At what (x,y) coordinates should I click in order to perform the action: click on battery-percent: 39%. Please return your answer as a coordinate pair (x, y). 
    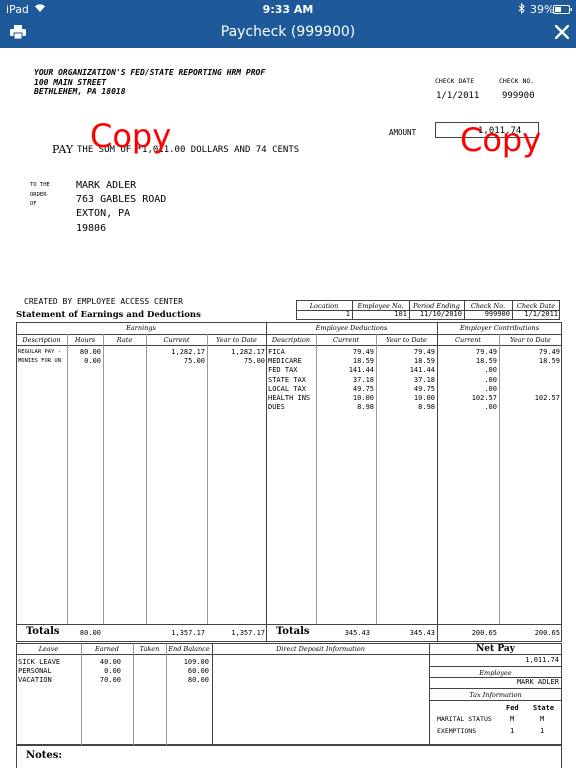
    Looking at the image, I should click on (542, 9).